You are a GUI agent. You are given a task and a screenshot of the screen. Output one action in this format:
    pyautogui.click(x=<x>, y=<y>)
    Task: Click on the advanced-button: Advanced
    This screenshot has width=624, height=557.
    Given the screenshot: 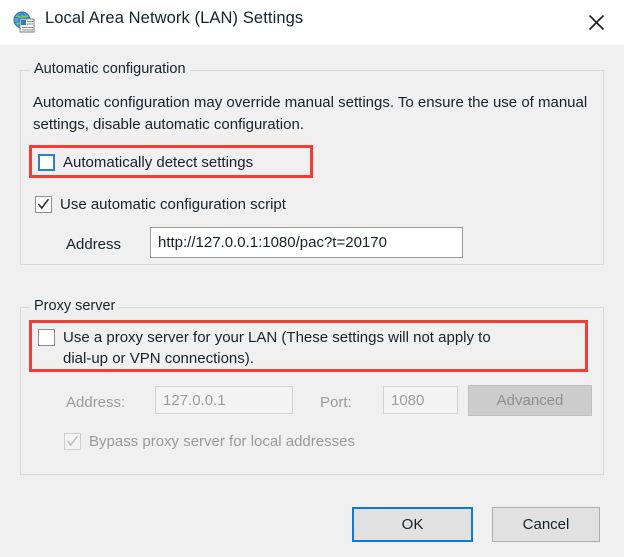 What is the action you would take?
    pyautogui.click(x=530, y=400)
    